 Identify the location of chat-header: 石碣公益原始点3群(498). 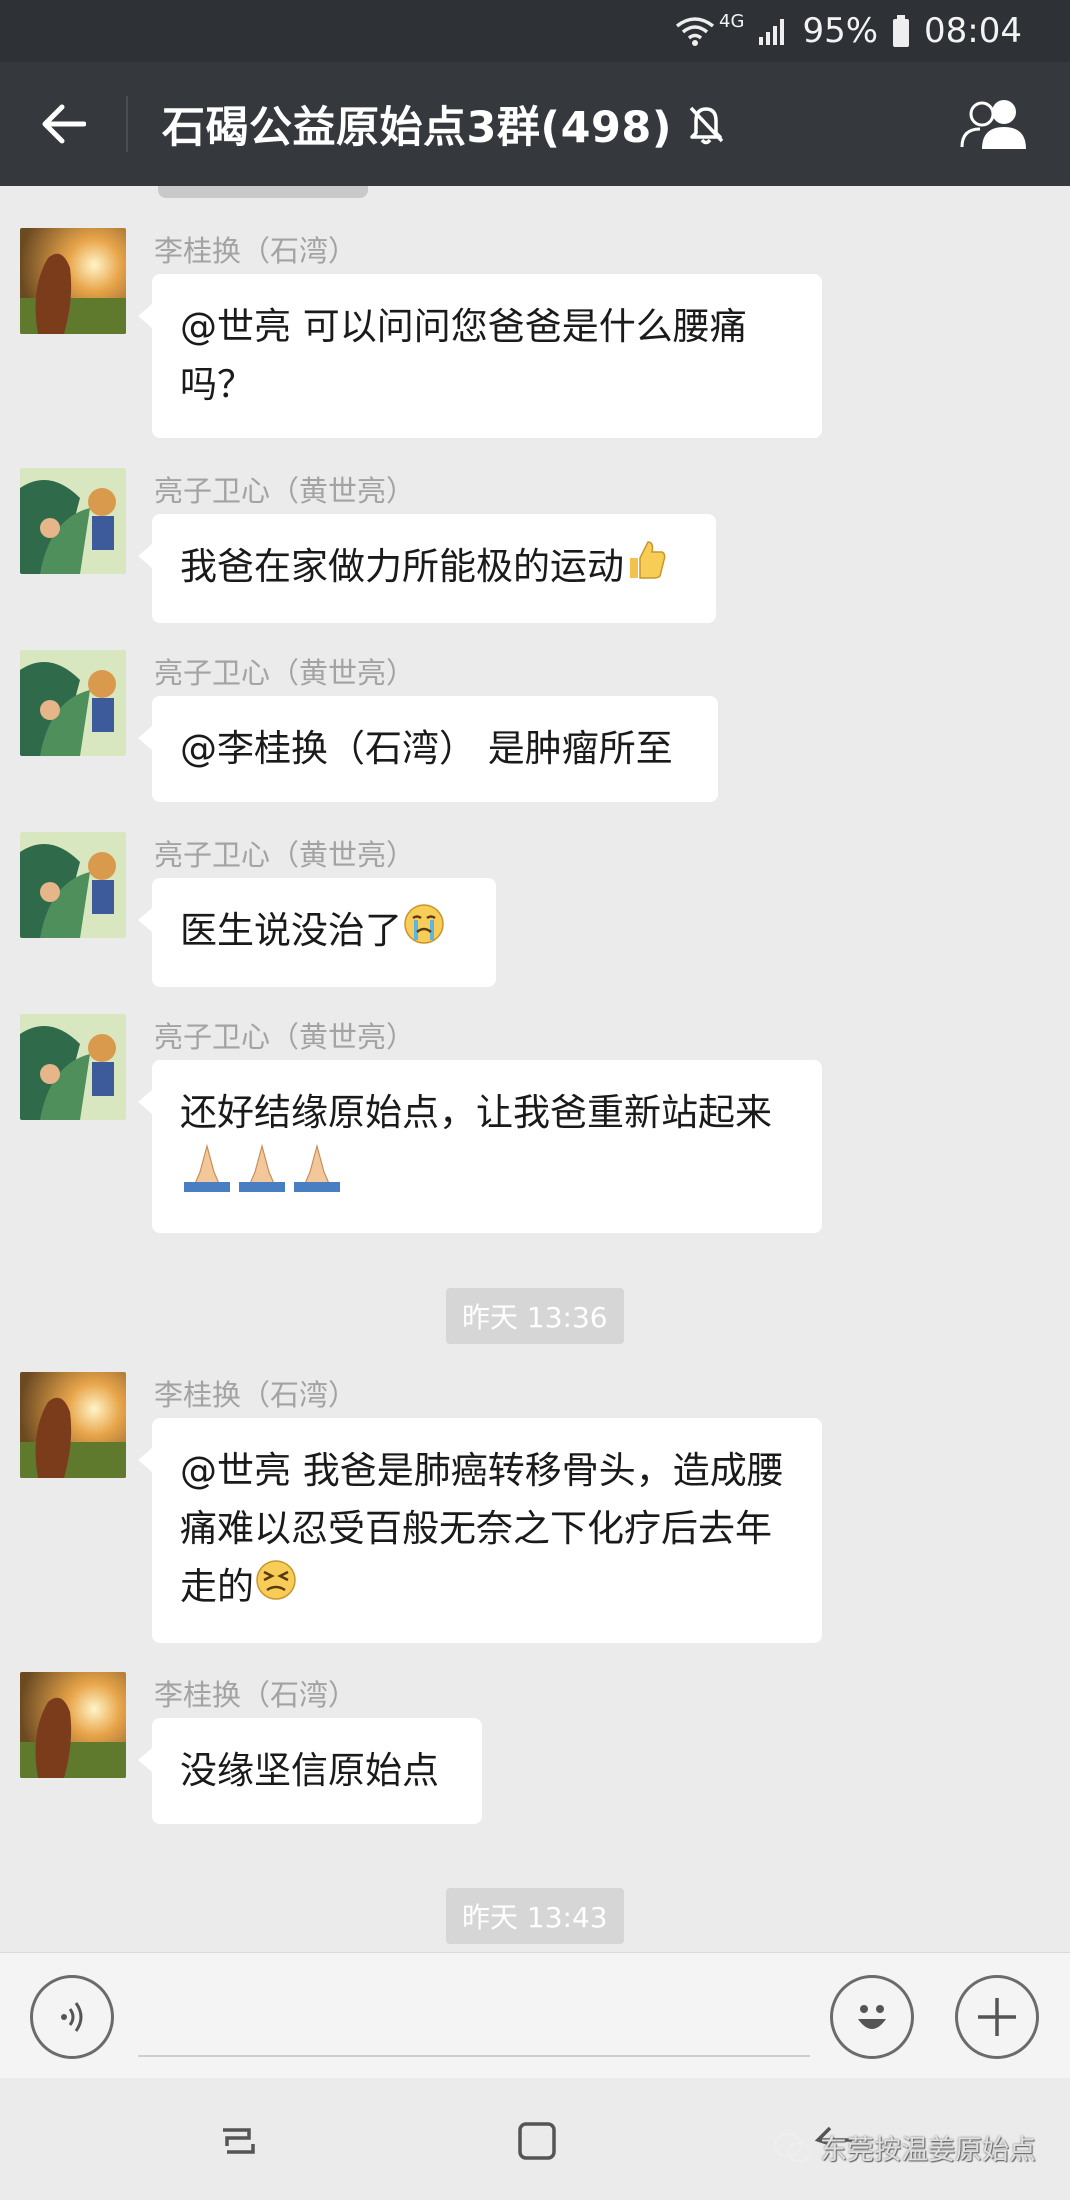
(535, 124).